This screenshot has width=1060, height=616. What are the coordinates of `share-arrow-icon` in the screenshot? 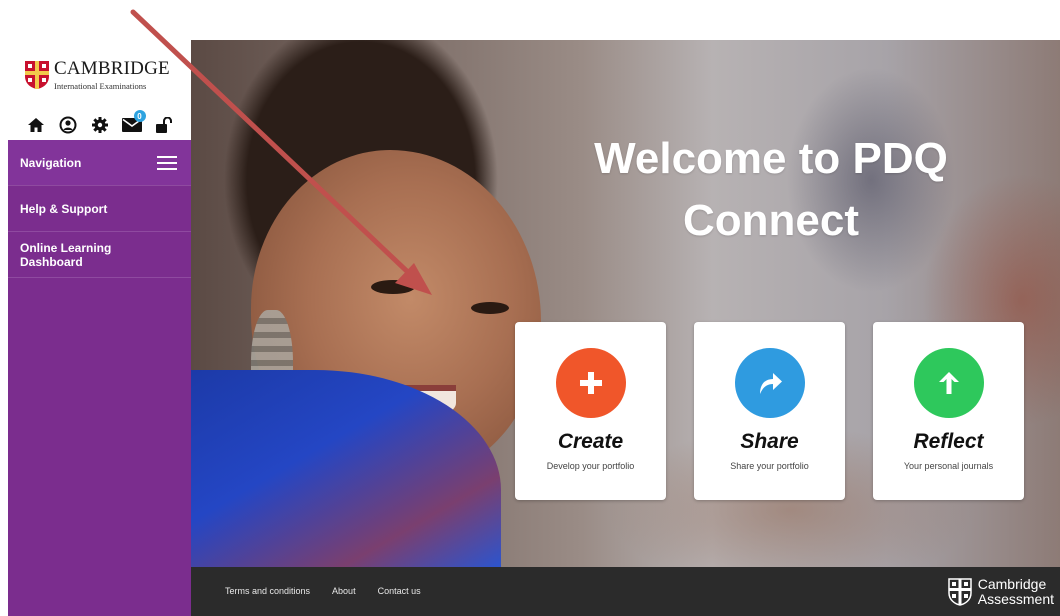 It's located at (770, 383).